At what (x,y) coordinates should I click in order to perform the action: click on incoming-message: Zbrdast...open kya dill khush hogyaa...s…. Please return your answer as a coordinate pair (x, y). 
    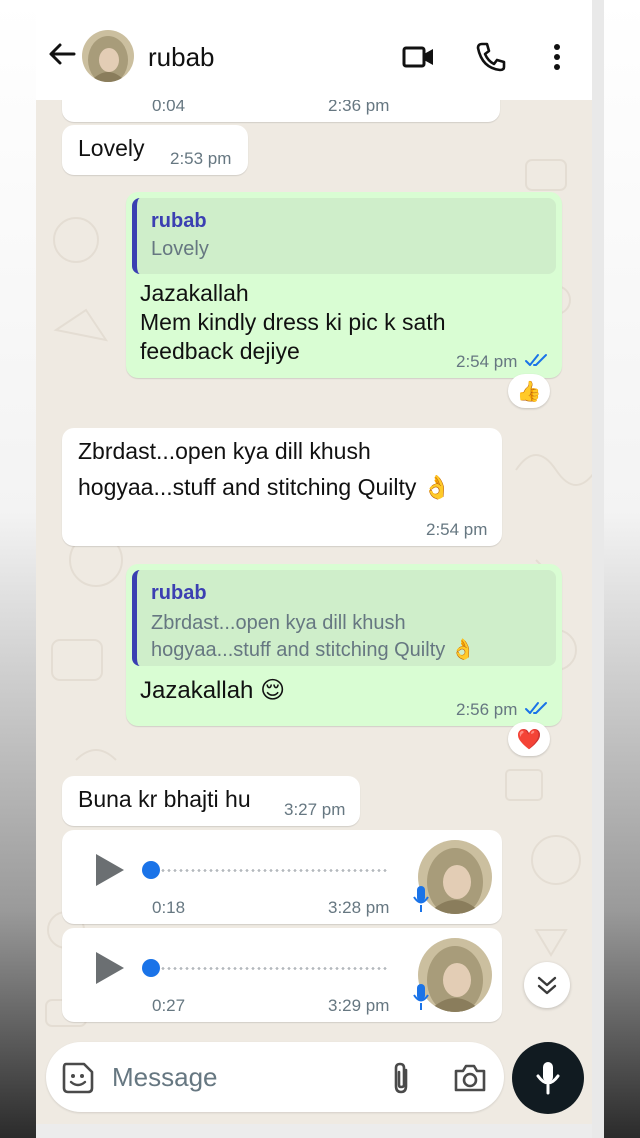
    Looking at the image, I should click on (282, 487).